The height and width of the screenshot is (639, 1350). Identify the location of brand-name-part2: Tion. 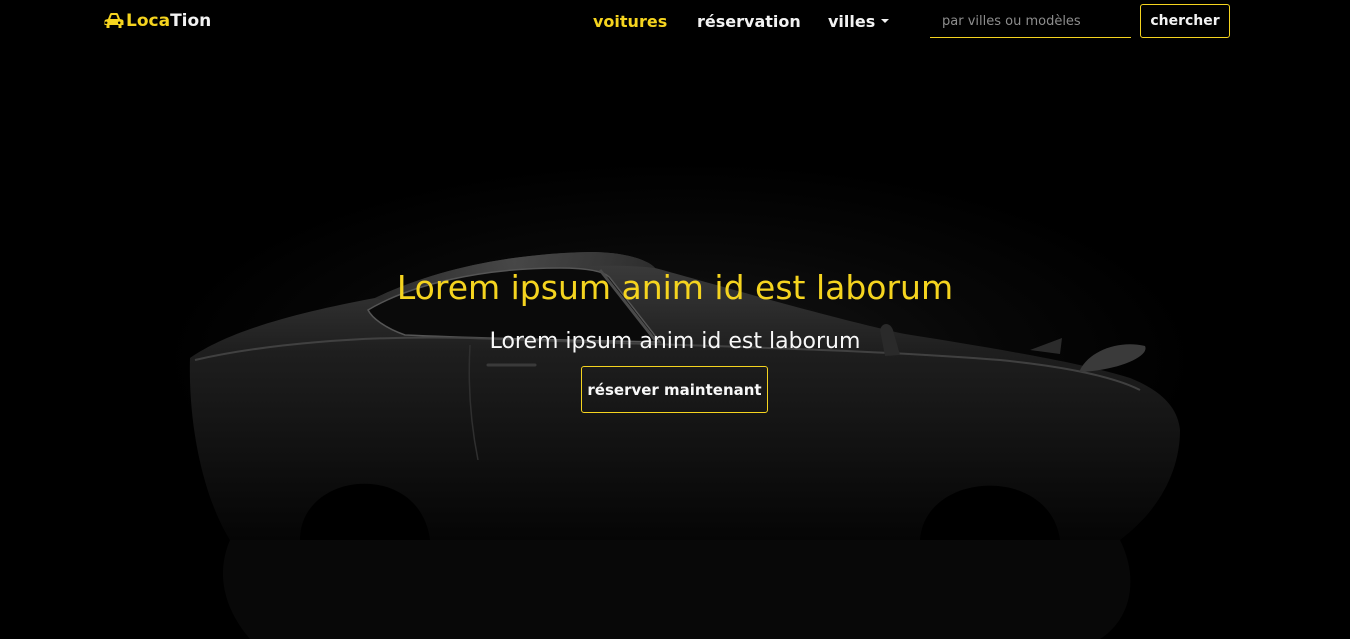
(191, 21).